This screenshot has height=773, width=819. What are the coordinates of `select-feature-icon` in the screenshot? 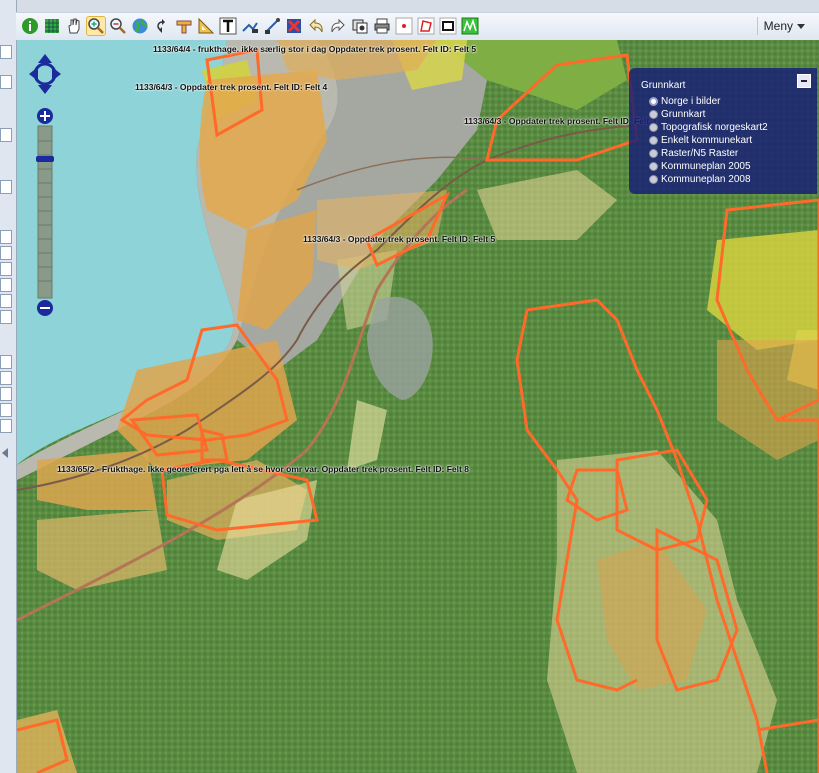 It's located at (272, 26).